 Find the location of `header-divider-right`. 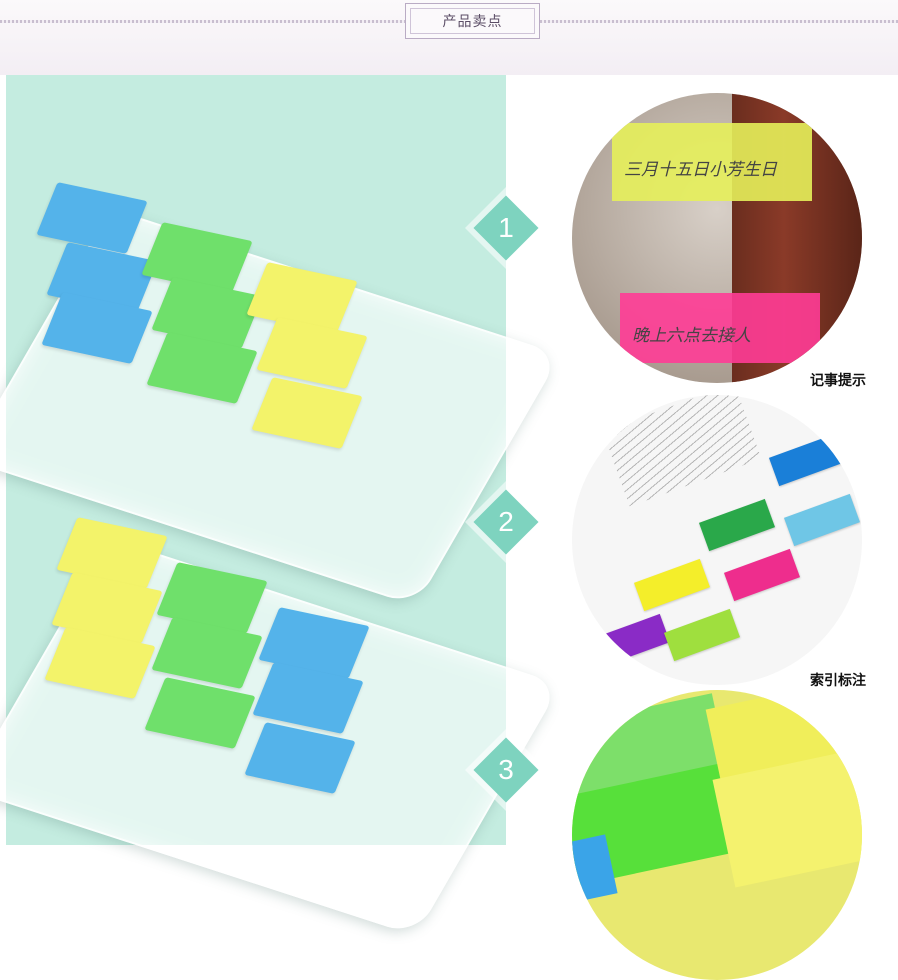

header-divider-right is located at coordinates (719, 21).